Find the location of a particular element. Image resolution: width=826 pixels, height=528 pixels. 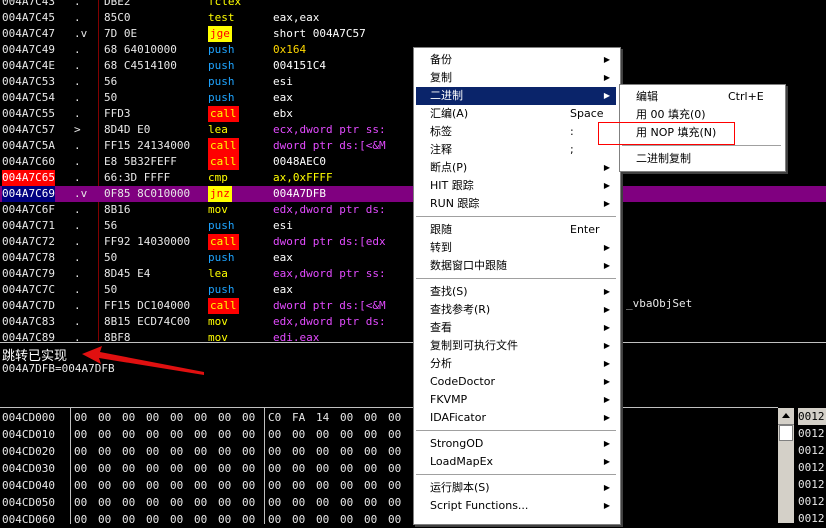

menu-item: 查找参考(R) ▶ is located at coordinates (516, 310).